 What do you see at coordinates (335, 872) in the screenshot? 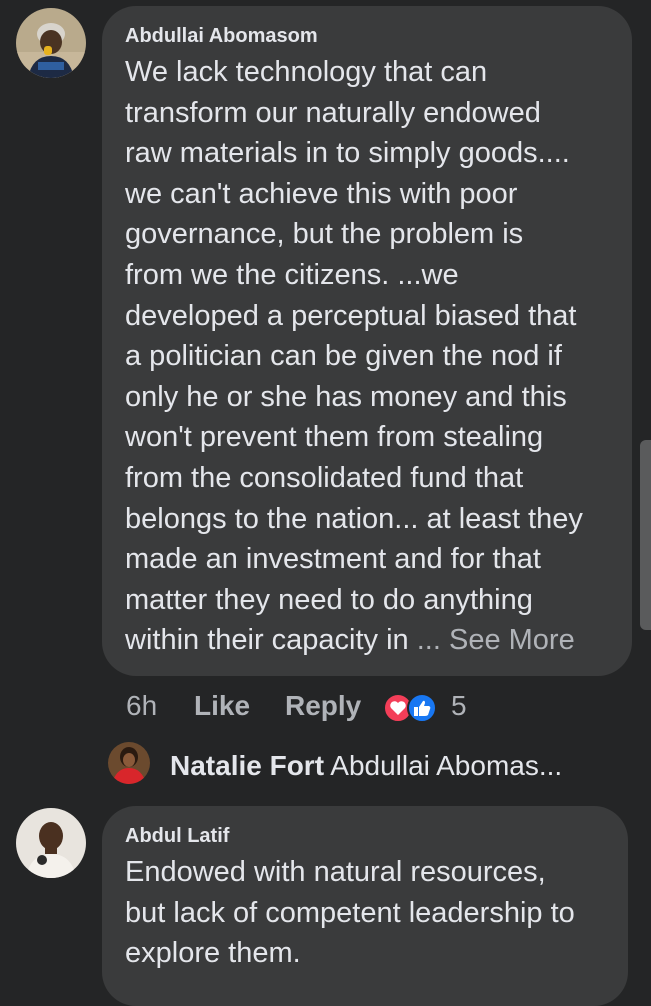
I see `comment-text-line: Endowed with natural resources,` at bounding box center [335, 872].